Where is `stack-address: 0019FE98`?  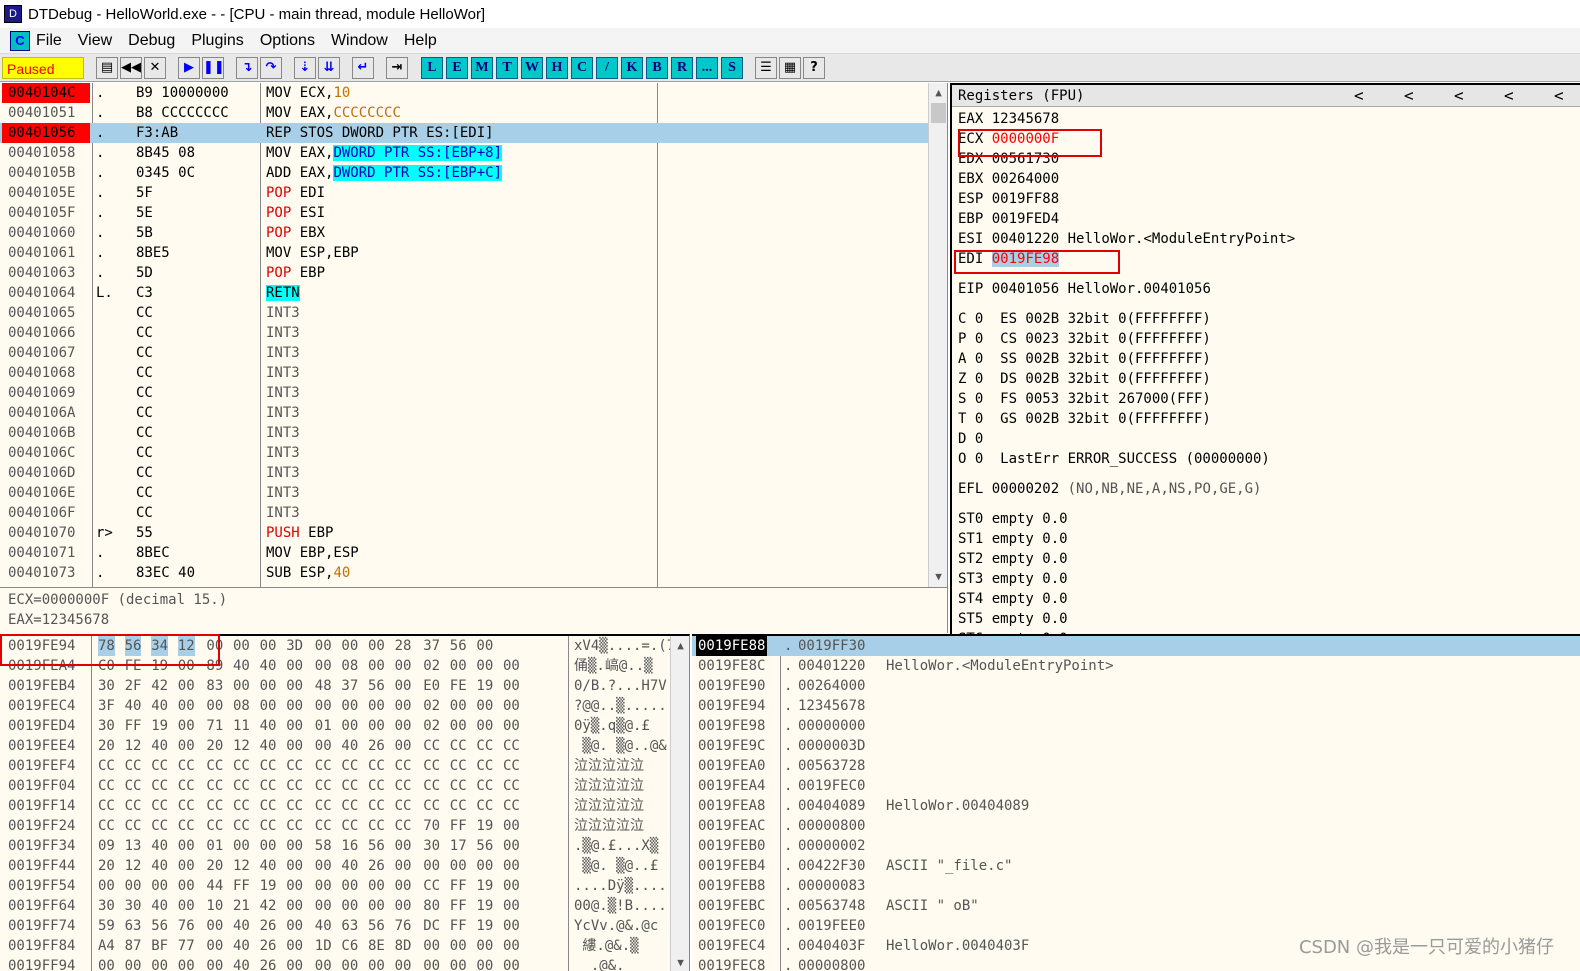 stack-address: 0019FE98 is located at coordinates (731, 726).